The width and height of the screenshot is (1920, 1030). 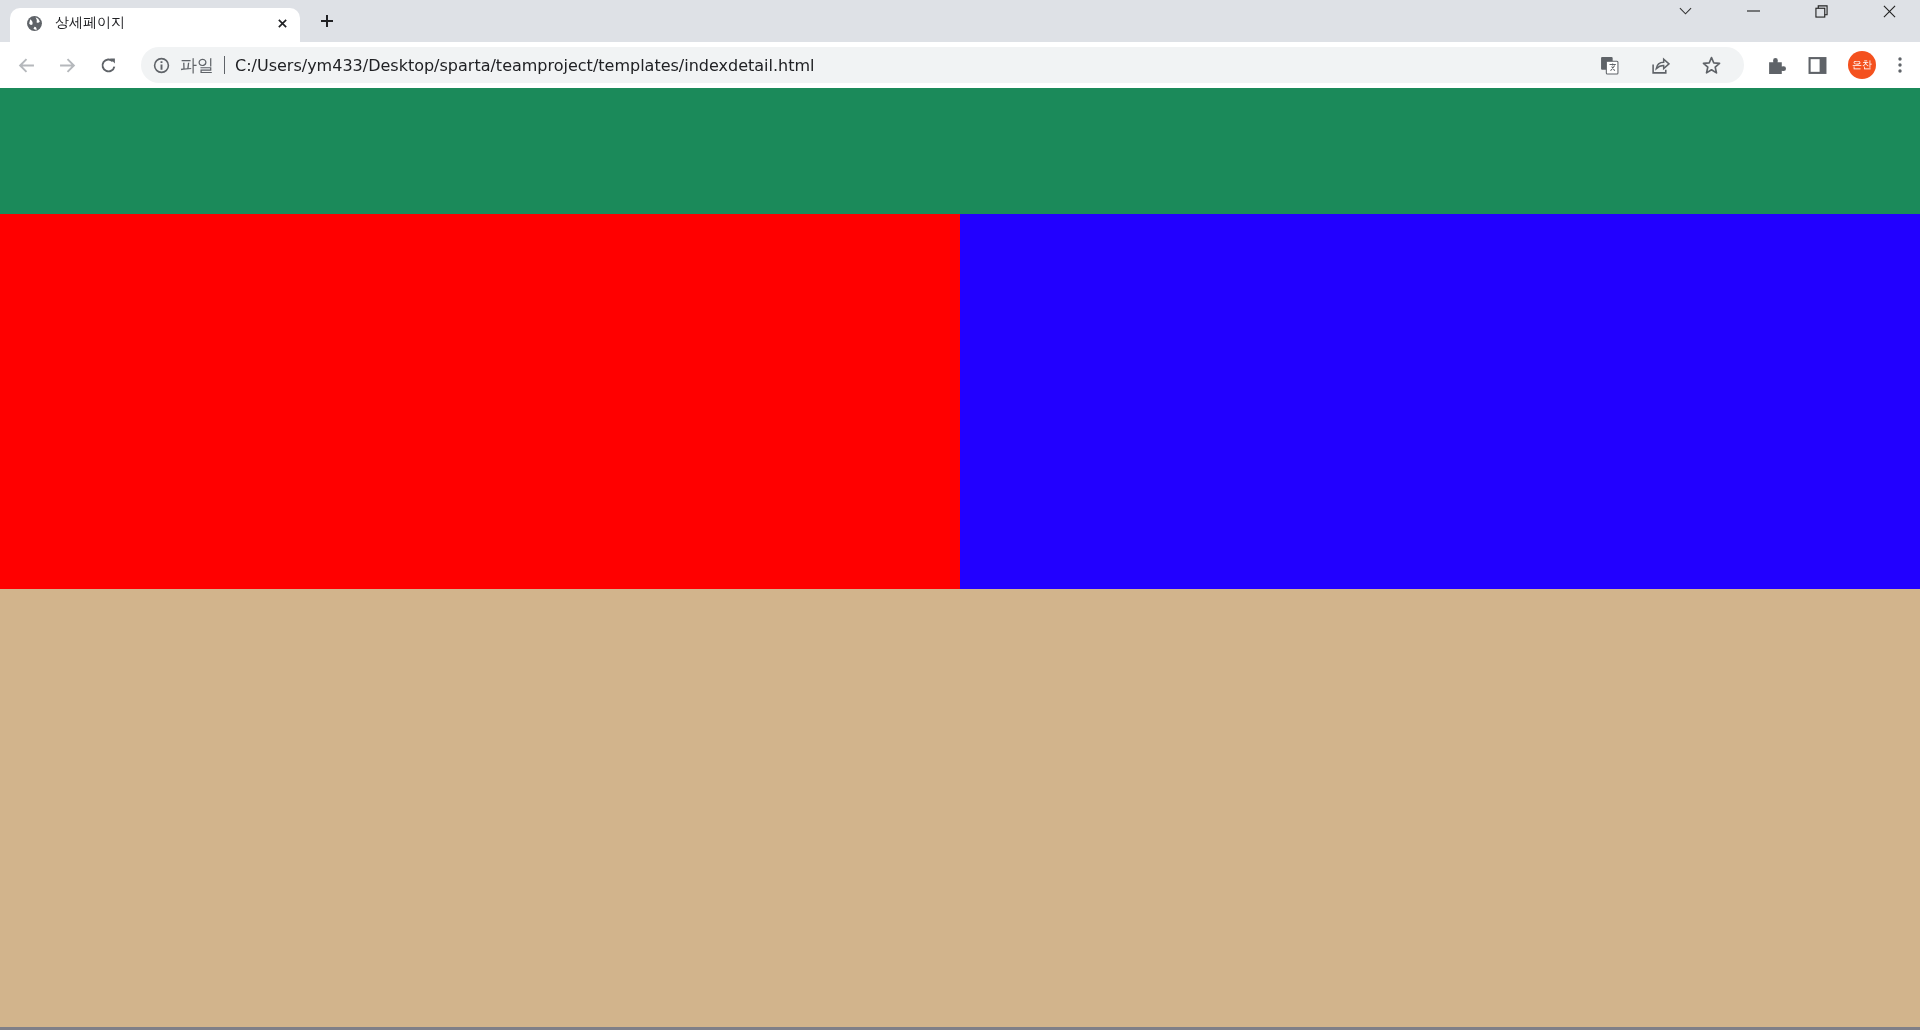 I want to click on minimize-icon, so click(x=1753, y=11).